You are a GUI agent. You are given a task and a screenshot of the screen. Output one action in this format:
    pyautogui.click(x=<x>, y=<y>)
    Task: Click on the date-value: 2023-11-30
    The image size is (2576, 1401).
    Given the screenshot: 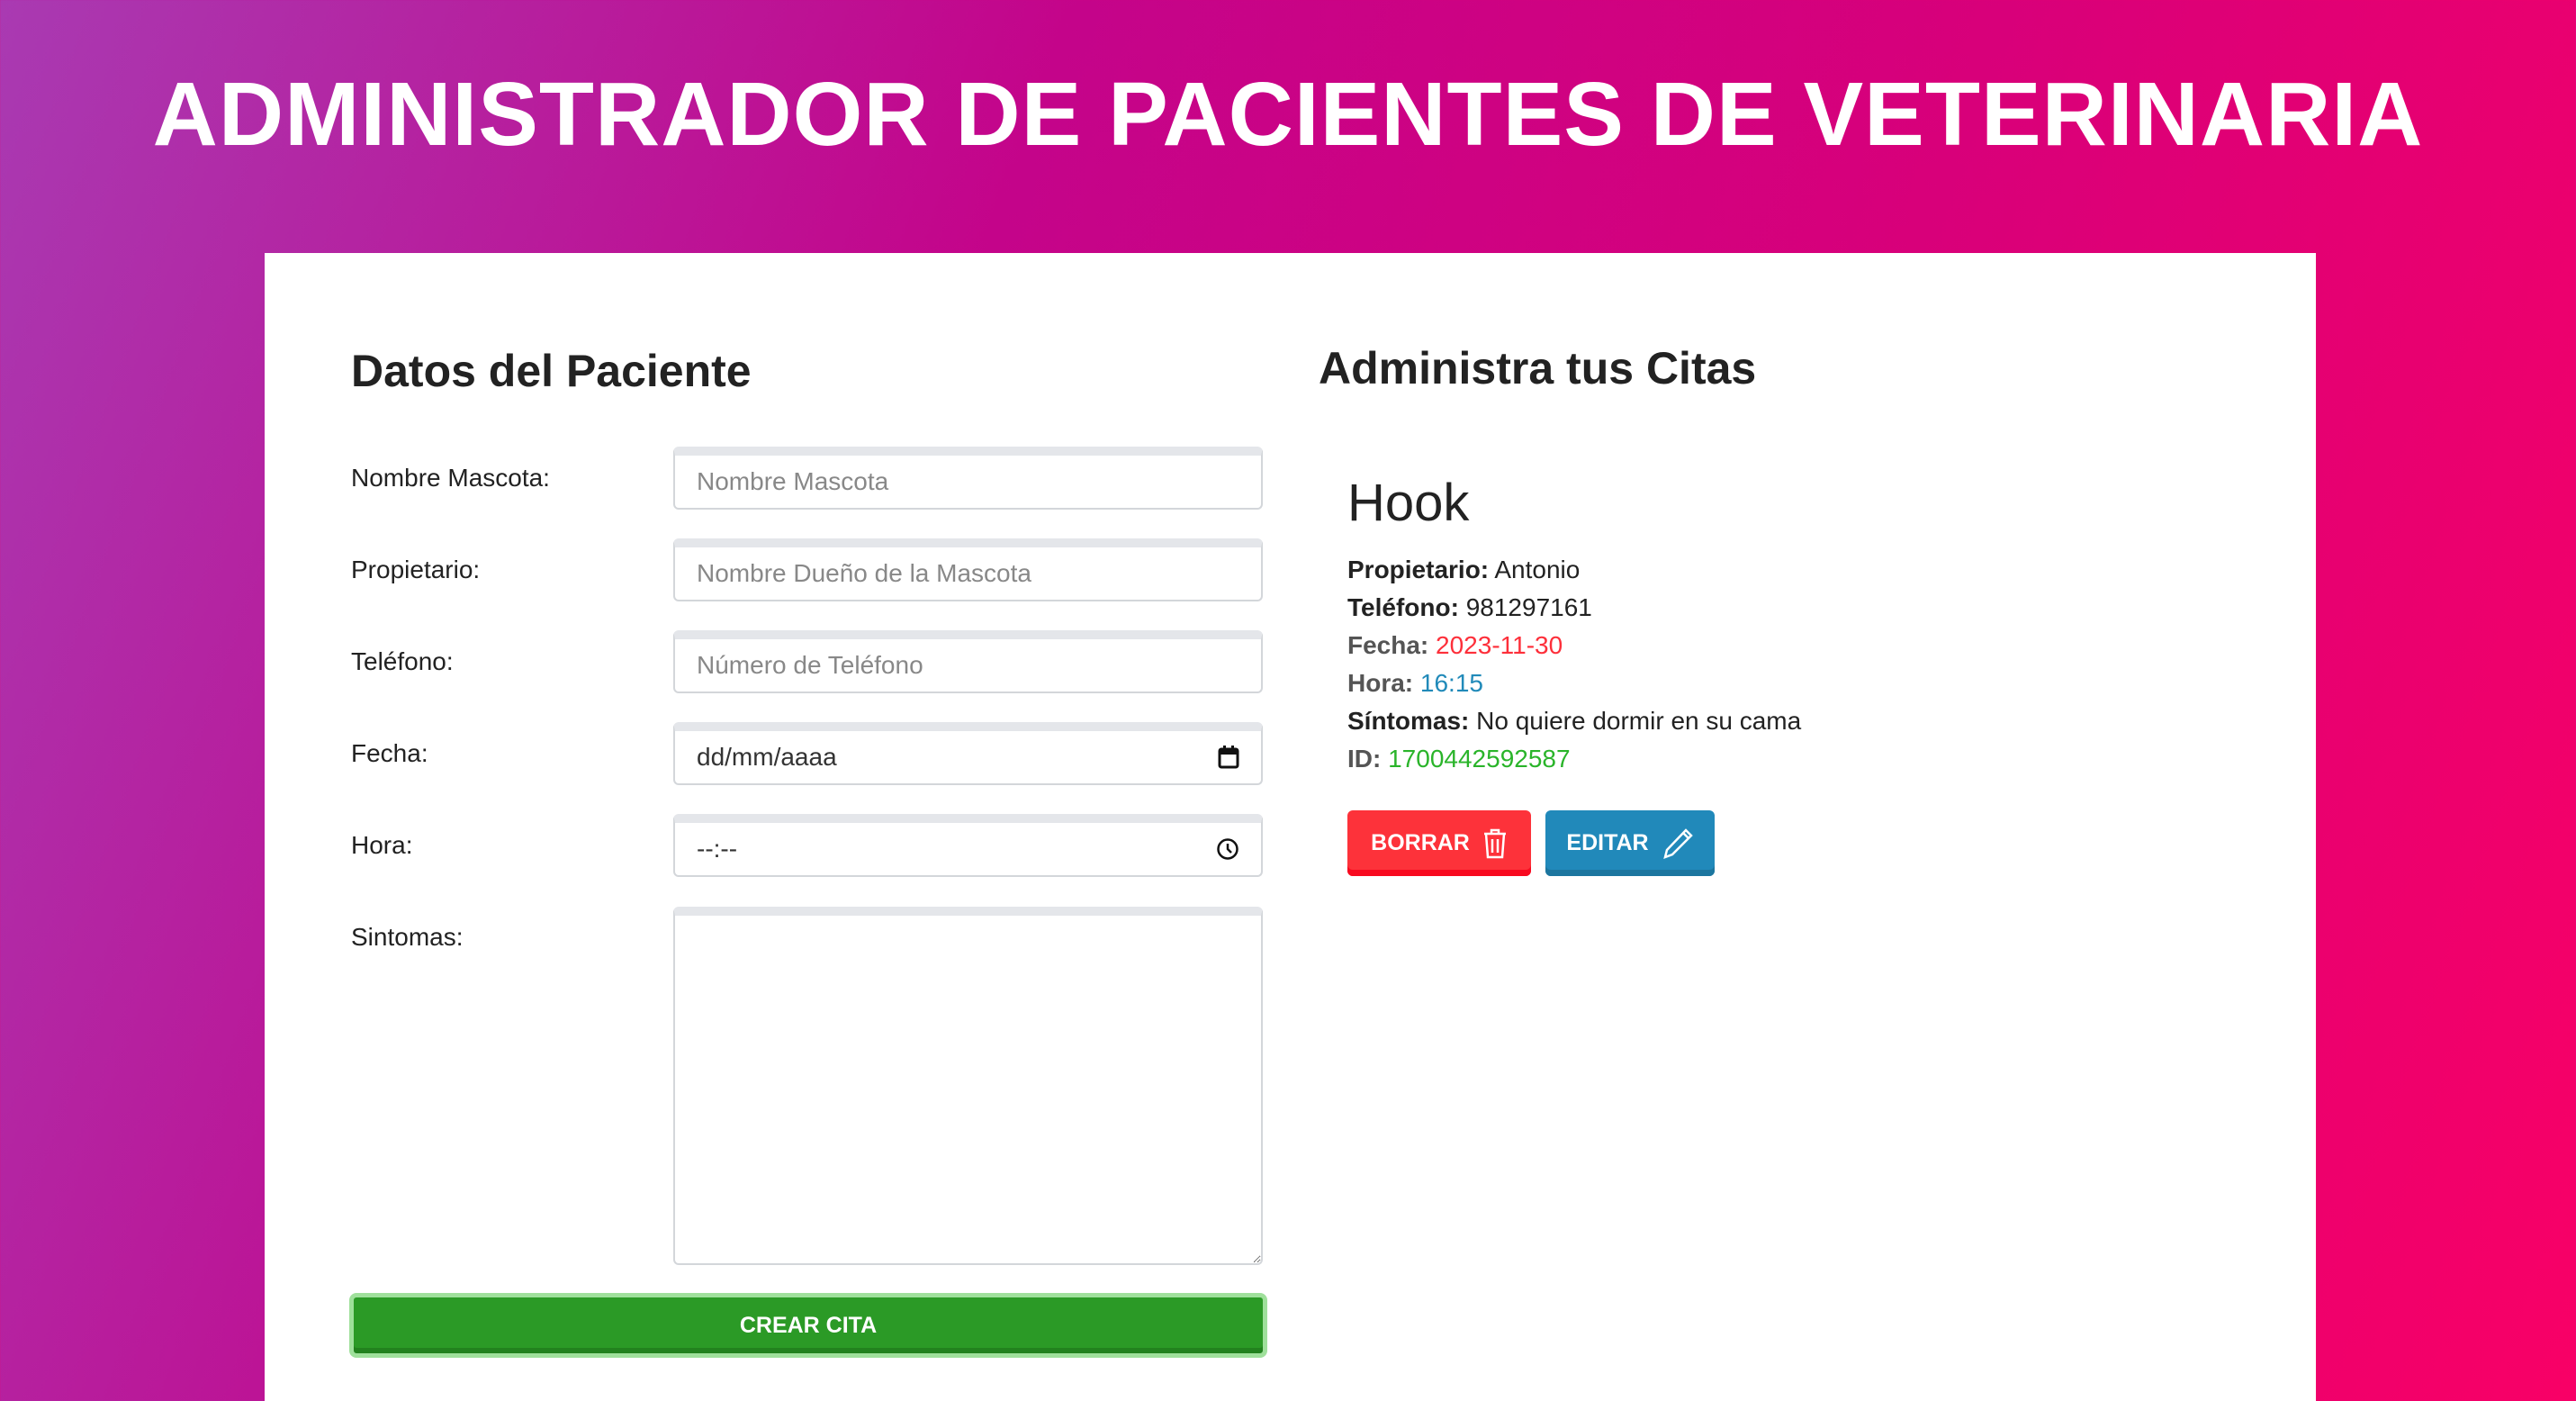 What is the action you would take?
    pyautogui.click(x=1499, y=645)
    